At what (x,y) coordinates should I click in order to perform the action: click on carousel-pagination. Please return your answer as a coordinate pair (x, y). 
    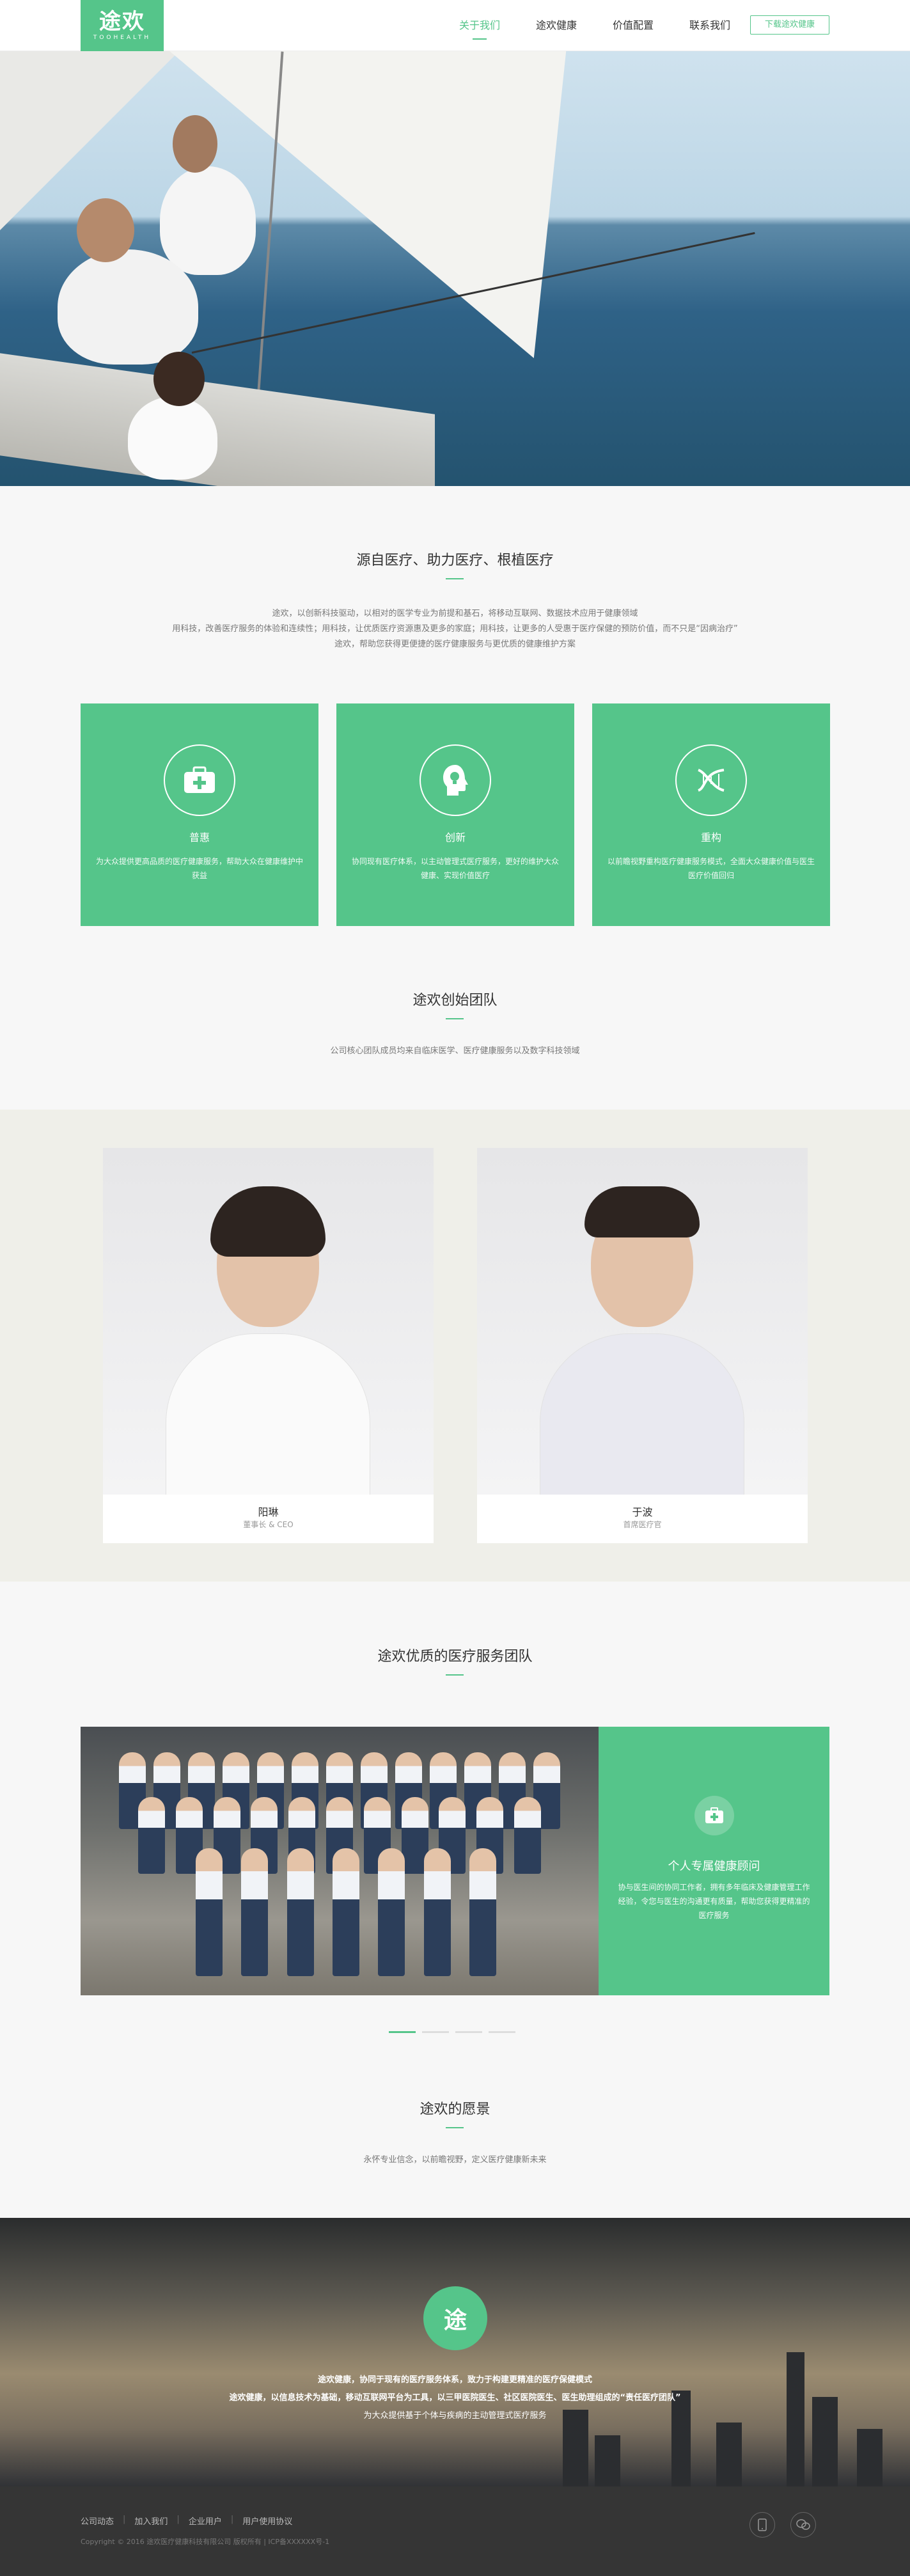
    Looking at the image, I should click on (455, 2032).